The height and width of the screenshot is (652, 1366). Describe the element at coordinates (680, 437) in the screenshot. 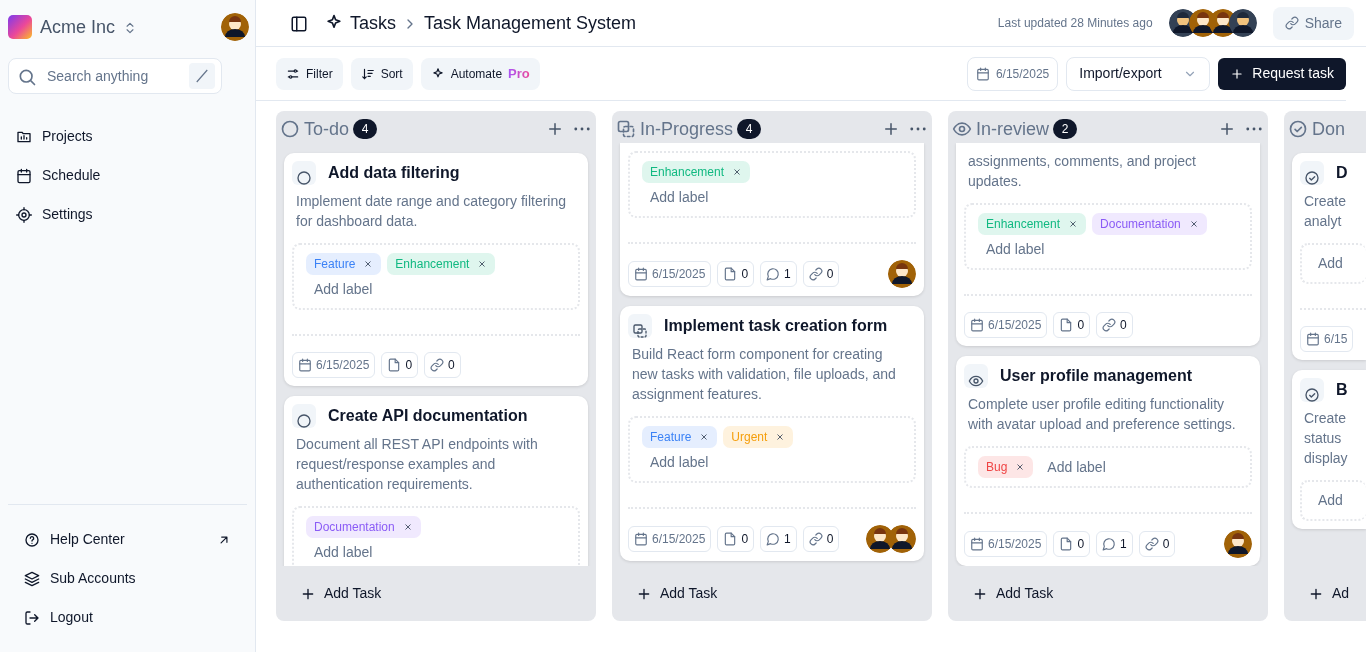

I see `tag: Feature` at that location.